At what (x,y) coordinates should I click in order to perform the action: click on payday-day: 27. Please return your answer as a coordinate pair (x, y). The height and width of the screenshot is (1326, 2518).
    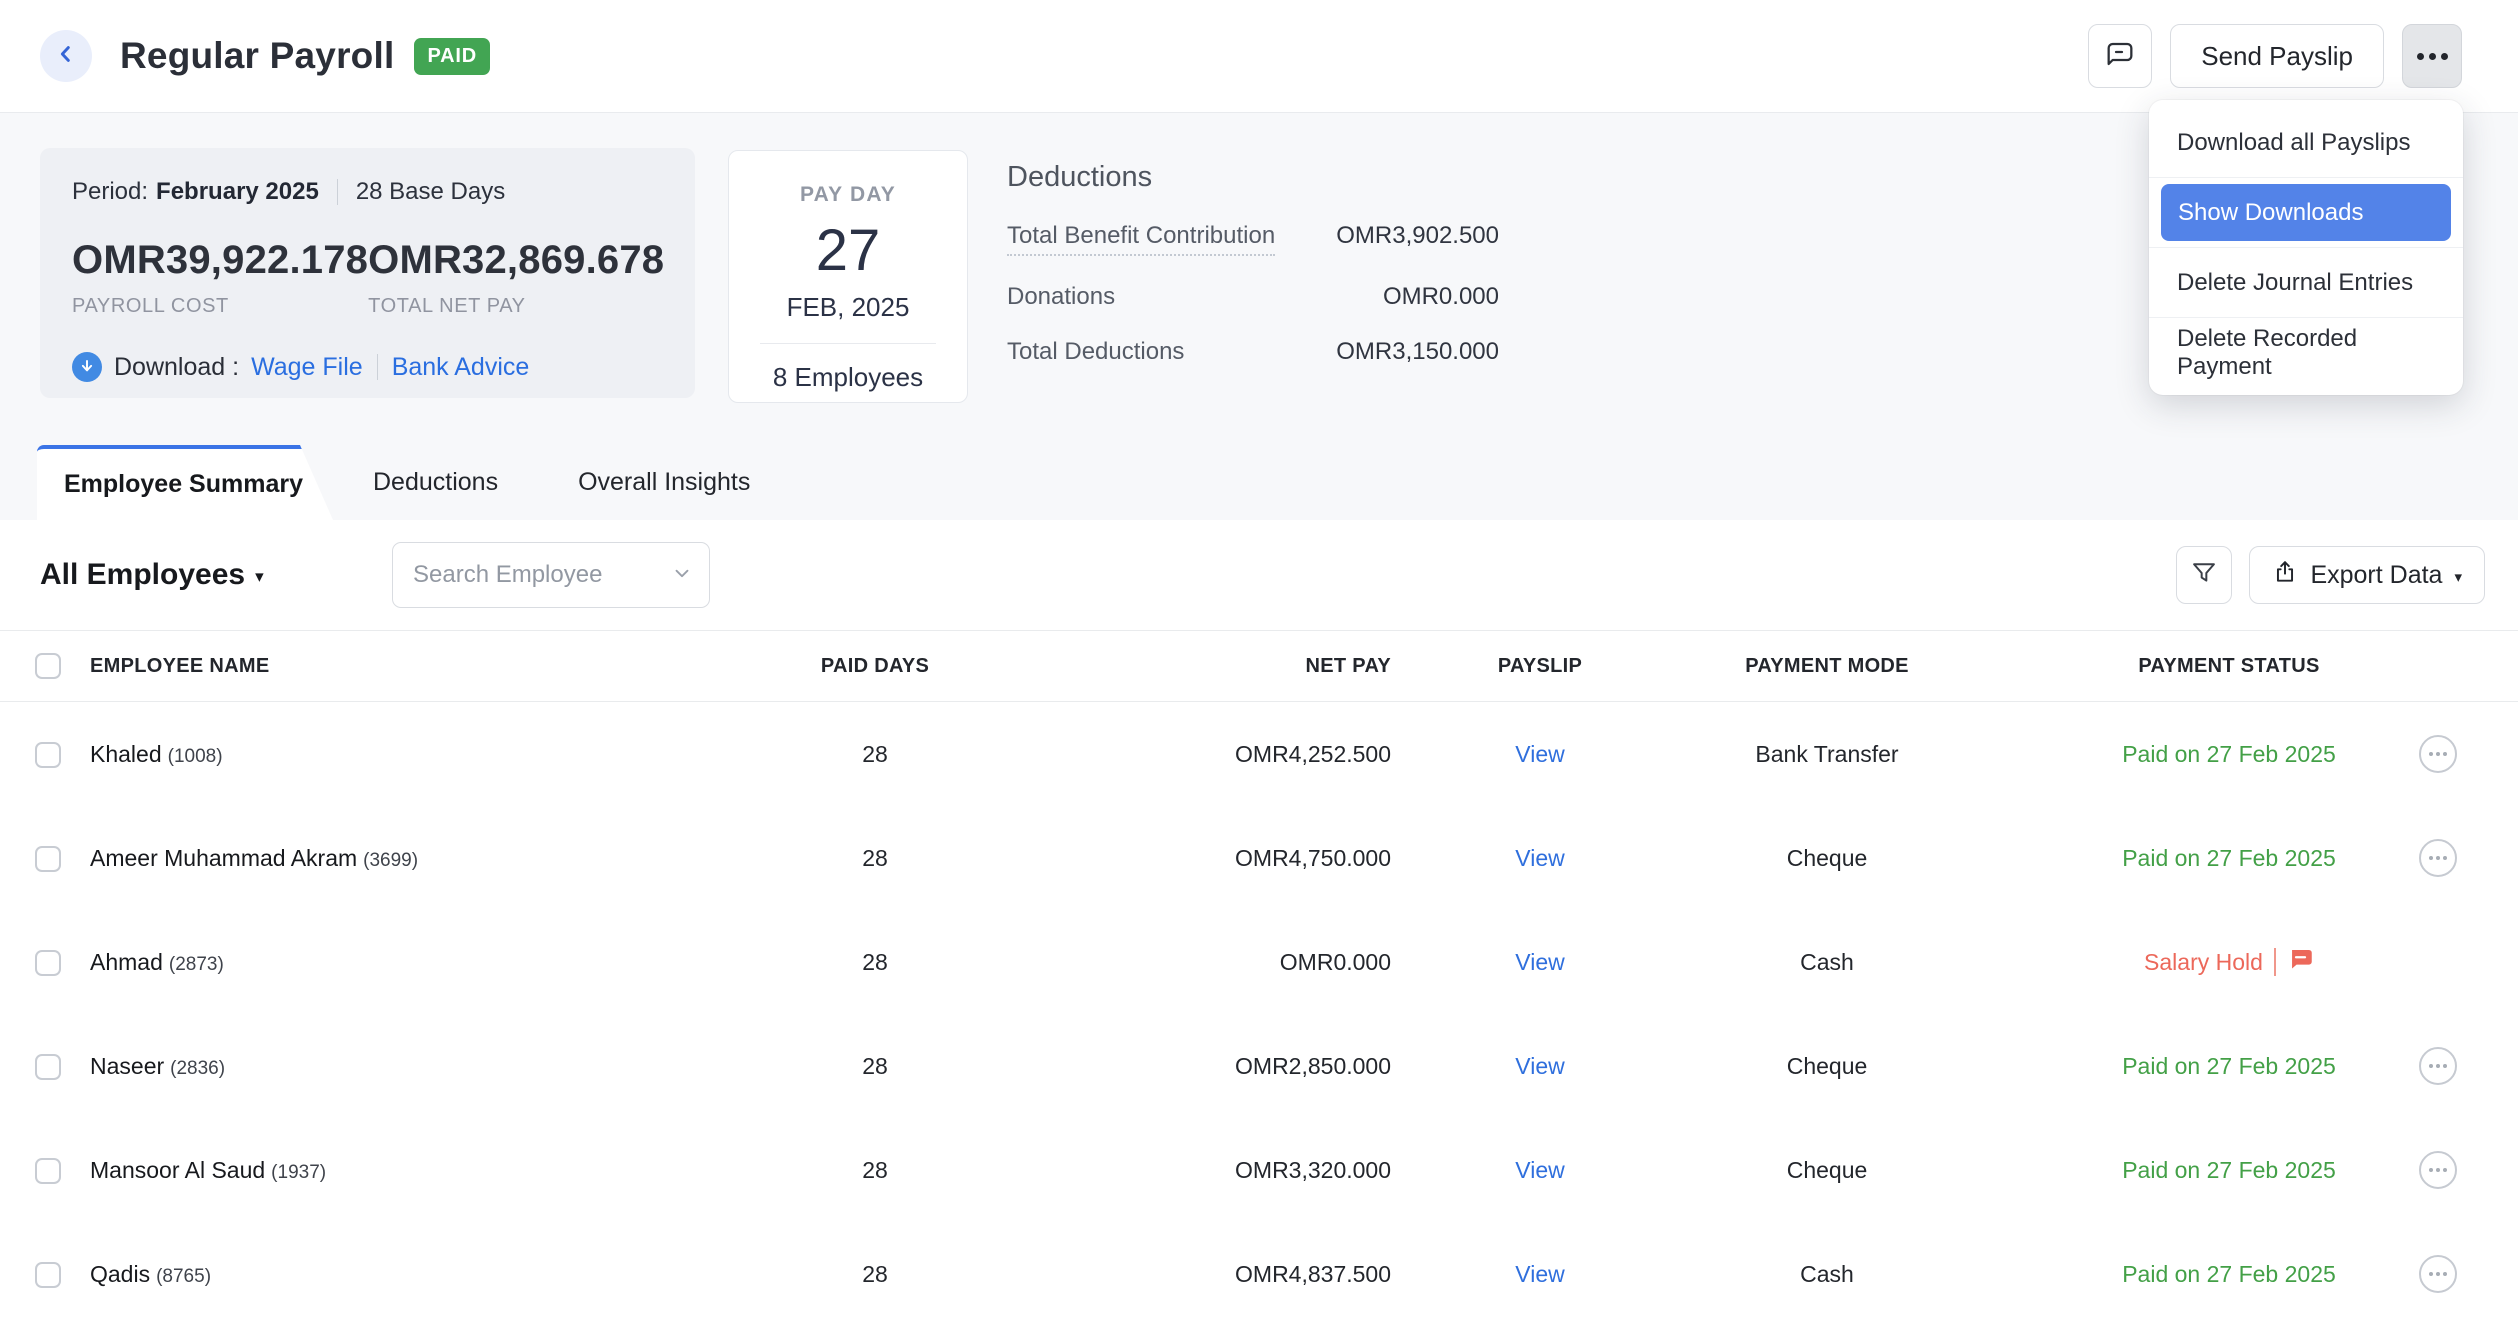
    Looking at the image, I should click on (848, 250).